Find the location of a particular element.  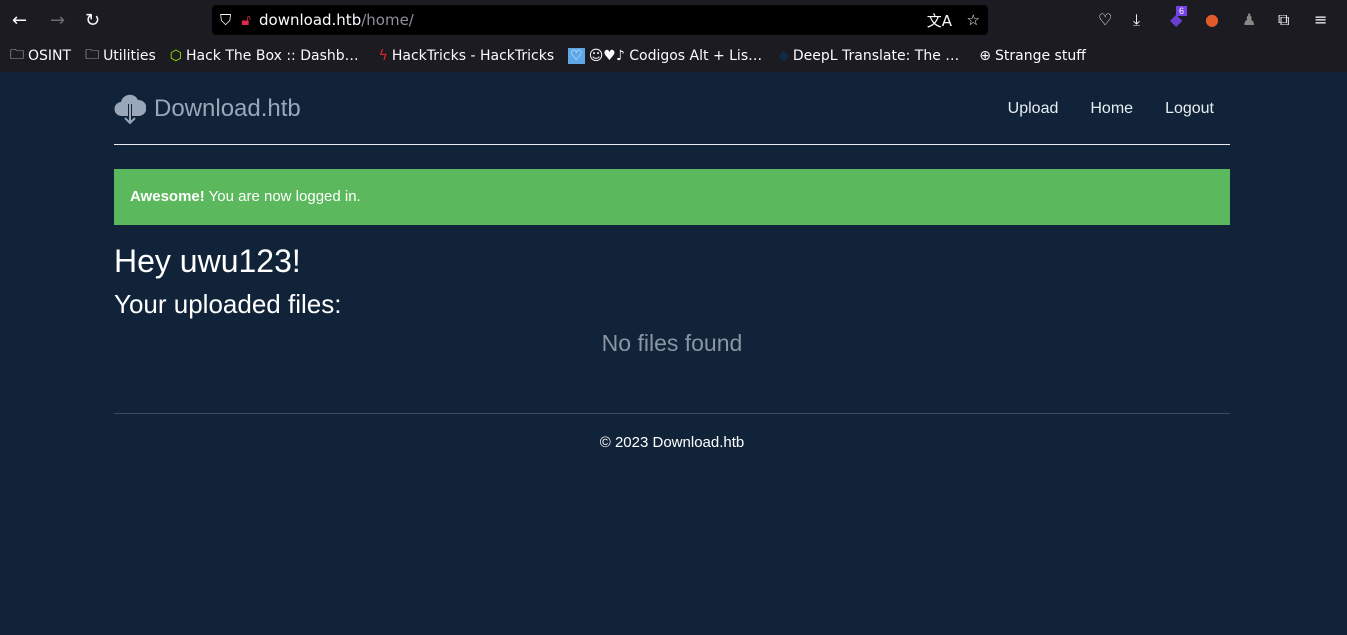

success-alert: Awesome! You are now logged in. is located at coordinates (672, 197).